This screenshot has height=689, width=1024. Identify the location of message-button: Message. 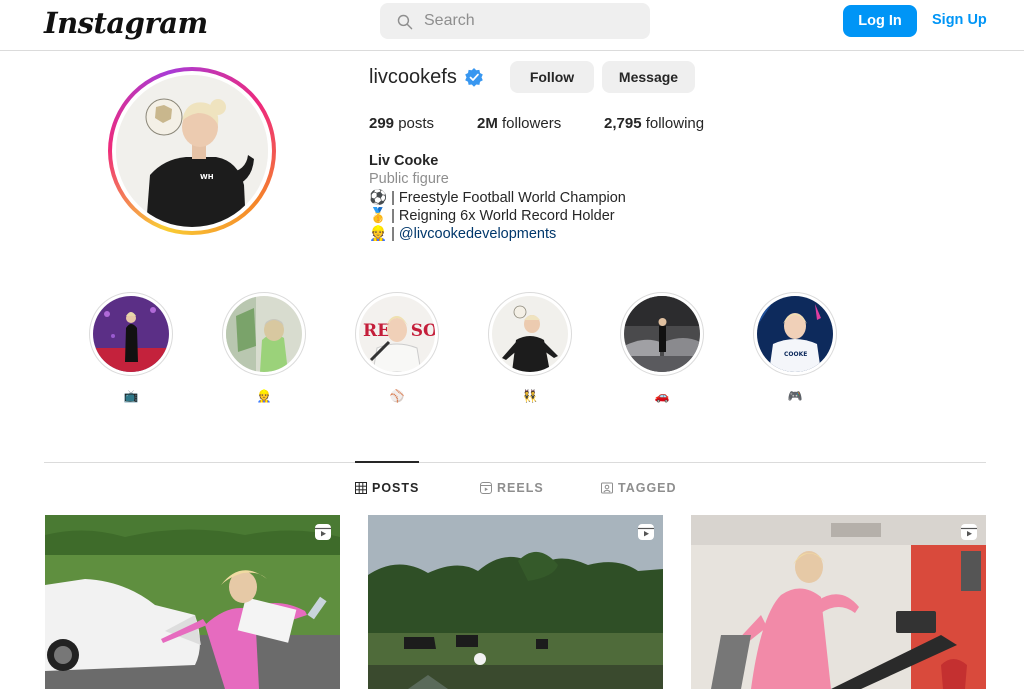
(648, 77).